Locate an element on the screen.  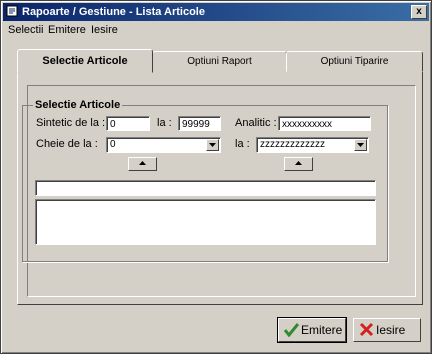
cheie-from-dropdown-button is located at coordinates (212, 145).